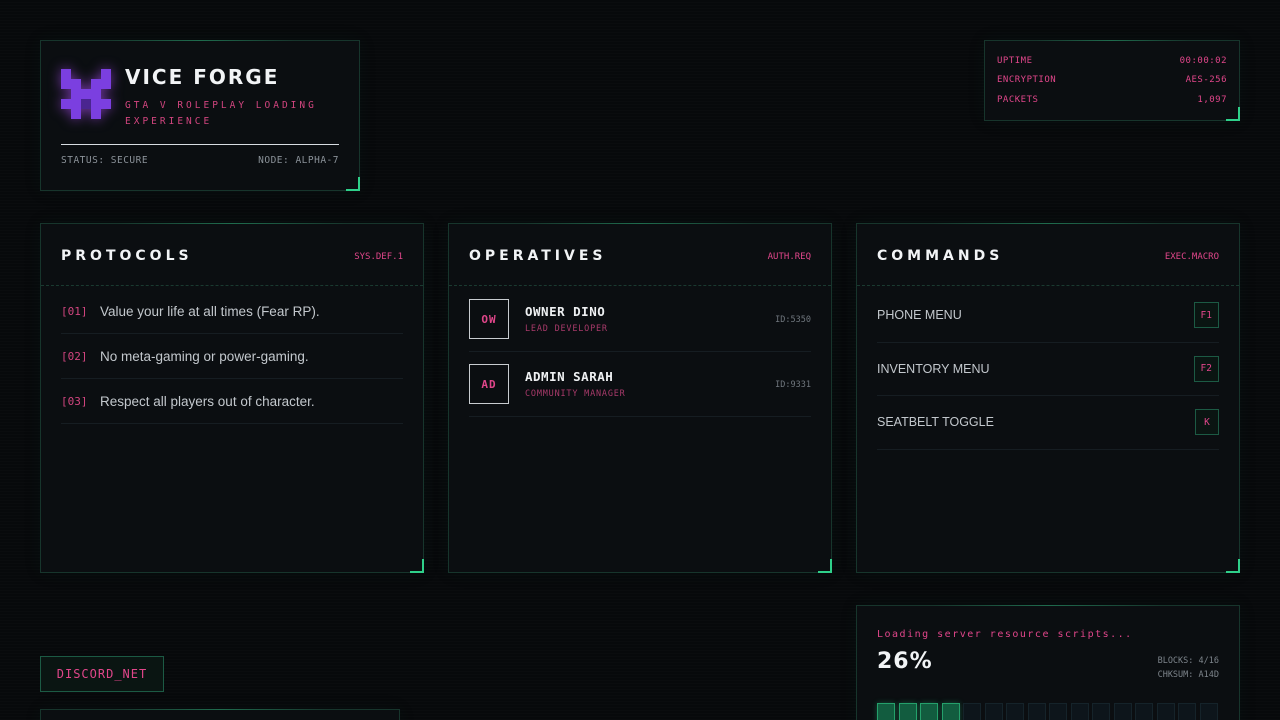 Image resolution: width=1280 pixels, height=720 pixels. I want to click on rule-text: Respect all players out of character., so click(207, 401).